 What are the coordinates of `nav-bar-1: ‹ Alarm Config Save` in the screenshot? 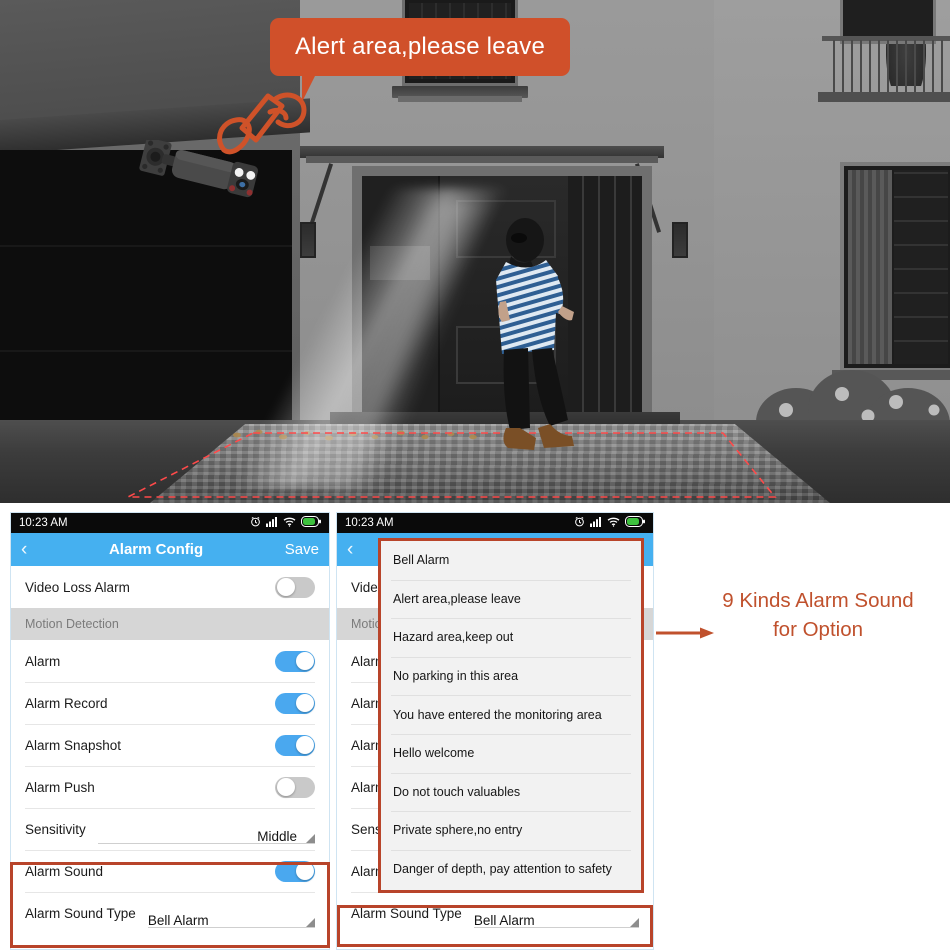 It's located at (170, 549).